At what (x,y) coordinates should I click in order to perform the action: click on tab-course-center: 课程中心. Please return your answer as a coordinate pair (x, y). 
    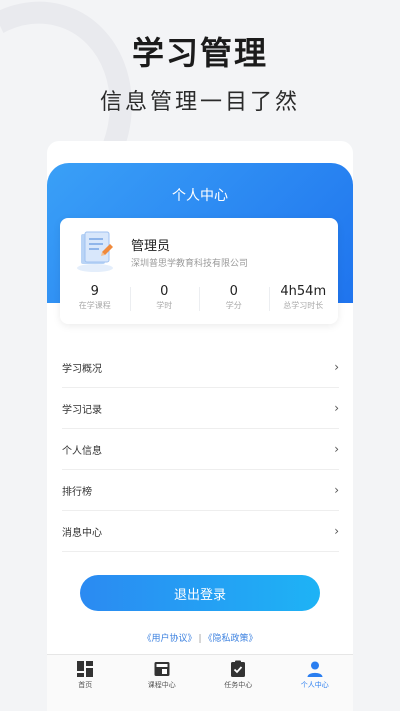
    Looking at the image, I should click on (162, 683).